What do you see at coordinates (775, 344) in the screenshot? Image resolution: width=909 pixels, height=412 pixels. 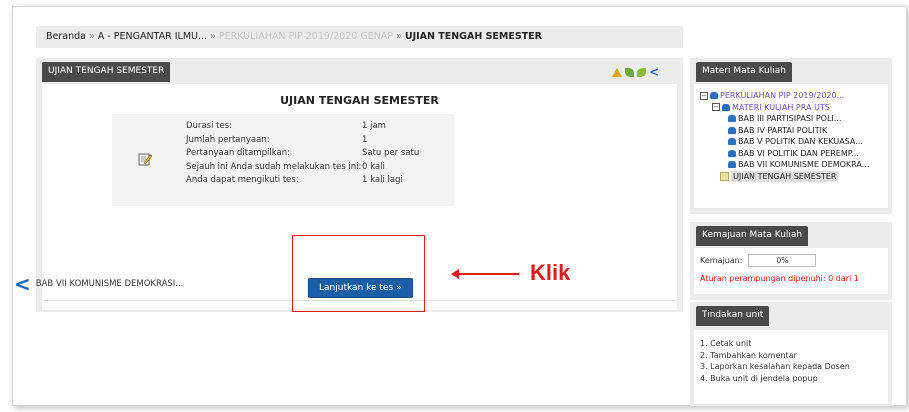 I see `action-print: 1. Cetak unit` at bounding box center [775, 344].